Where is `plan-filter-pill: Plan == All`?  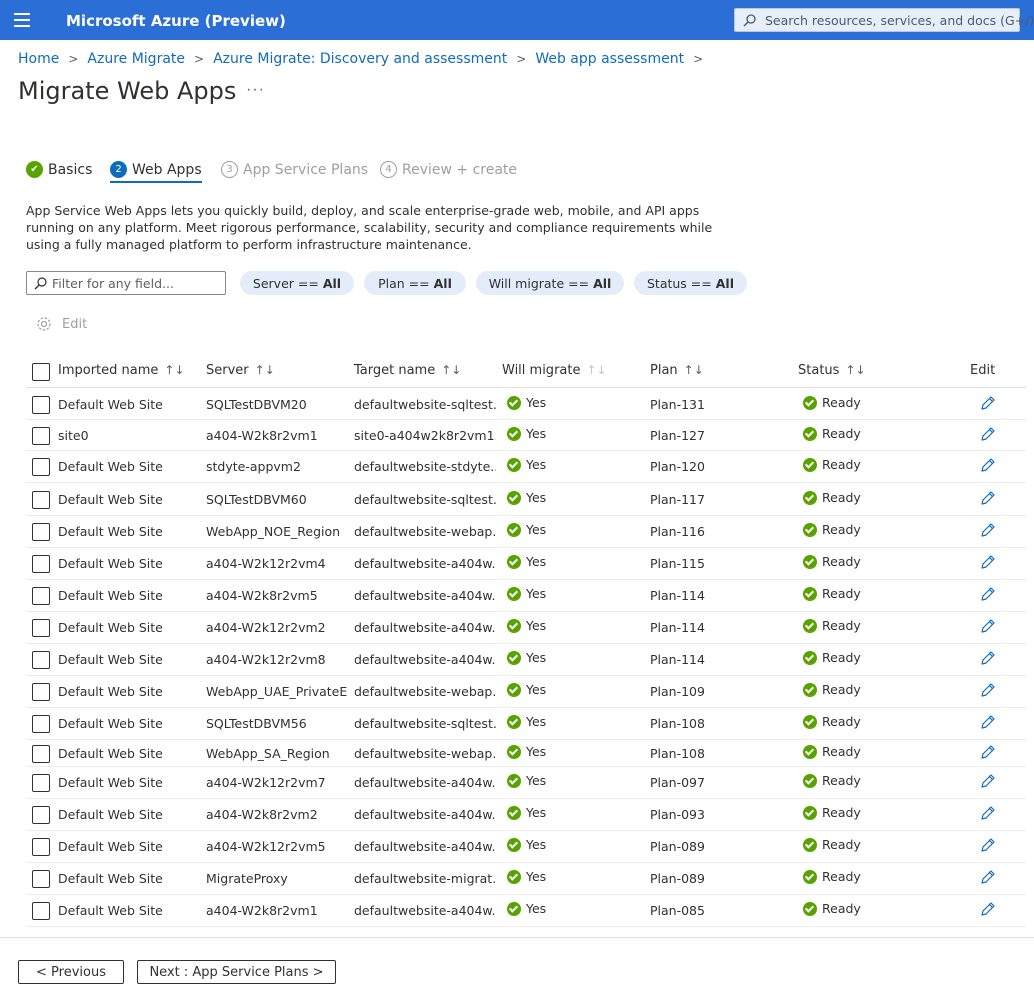
plan-filter-pill: Plan == All is located at coordinates (415, 283).